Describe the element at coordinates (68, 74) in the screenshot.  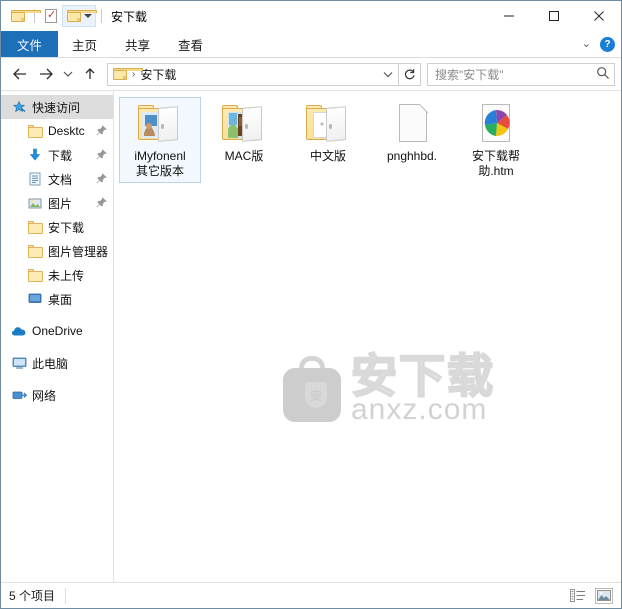
I see `recent-locations-button` at that location.